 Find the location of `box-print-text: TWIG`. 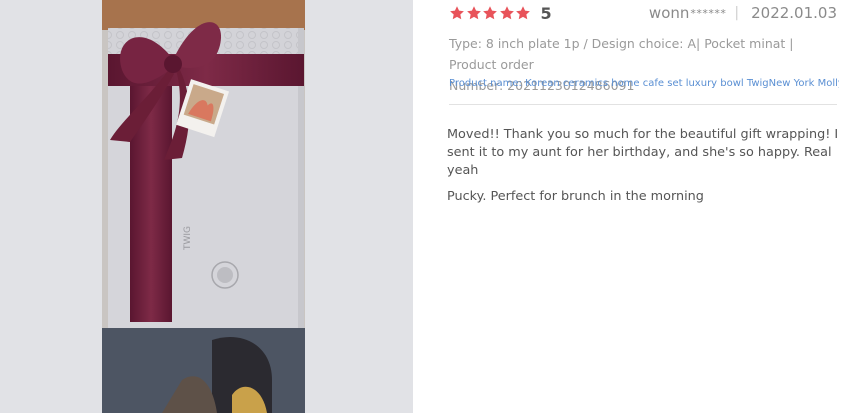

box-print-text: TWIG is located at coordinates (188, 238).